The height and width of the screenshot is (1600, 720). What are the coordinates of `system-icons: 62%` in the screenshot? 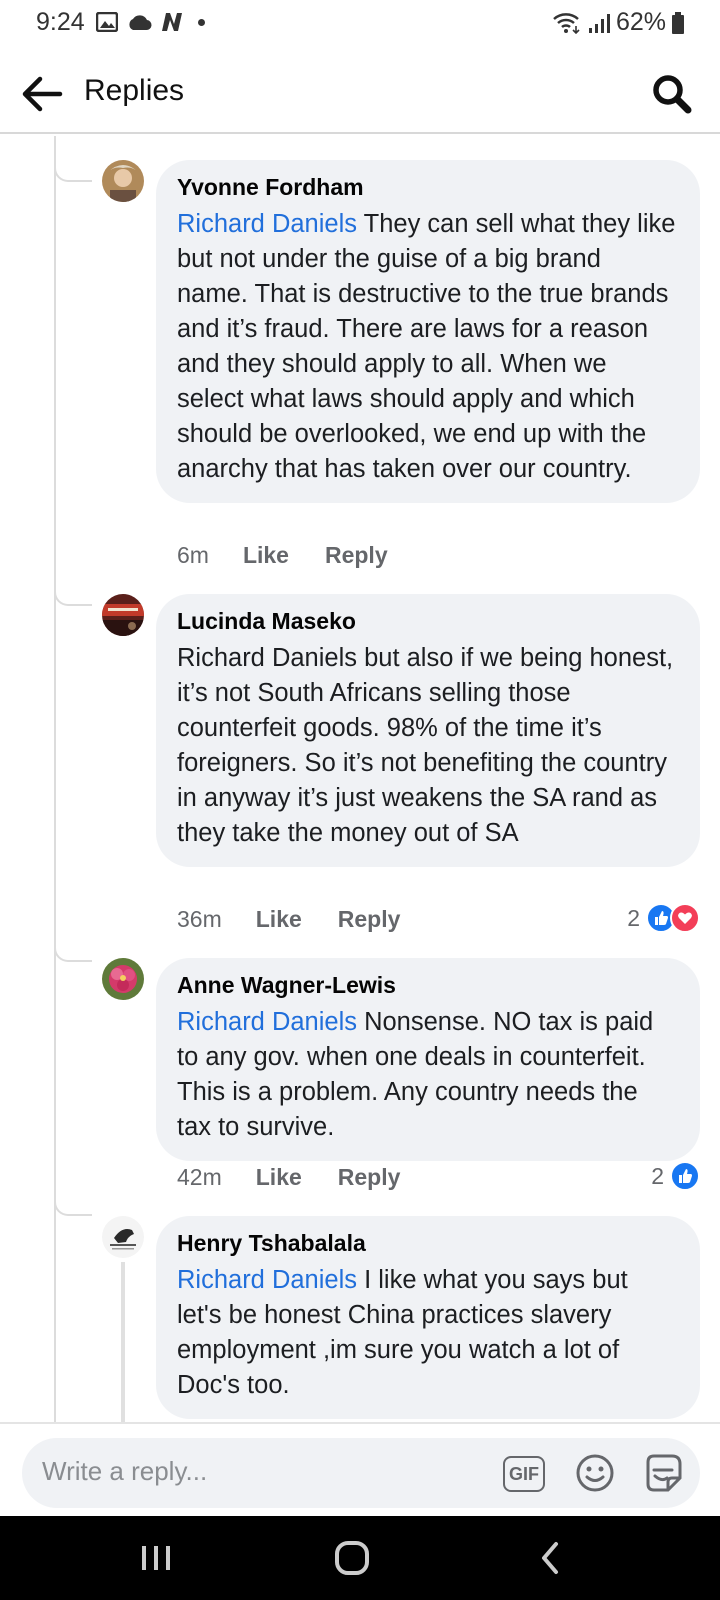 It's located at (618, 22).